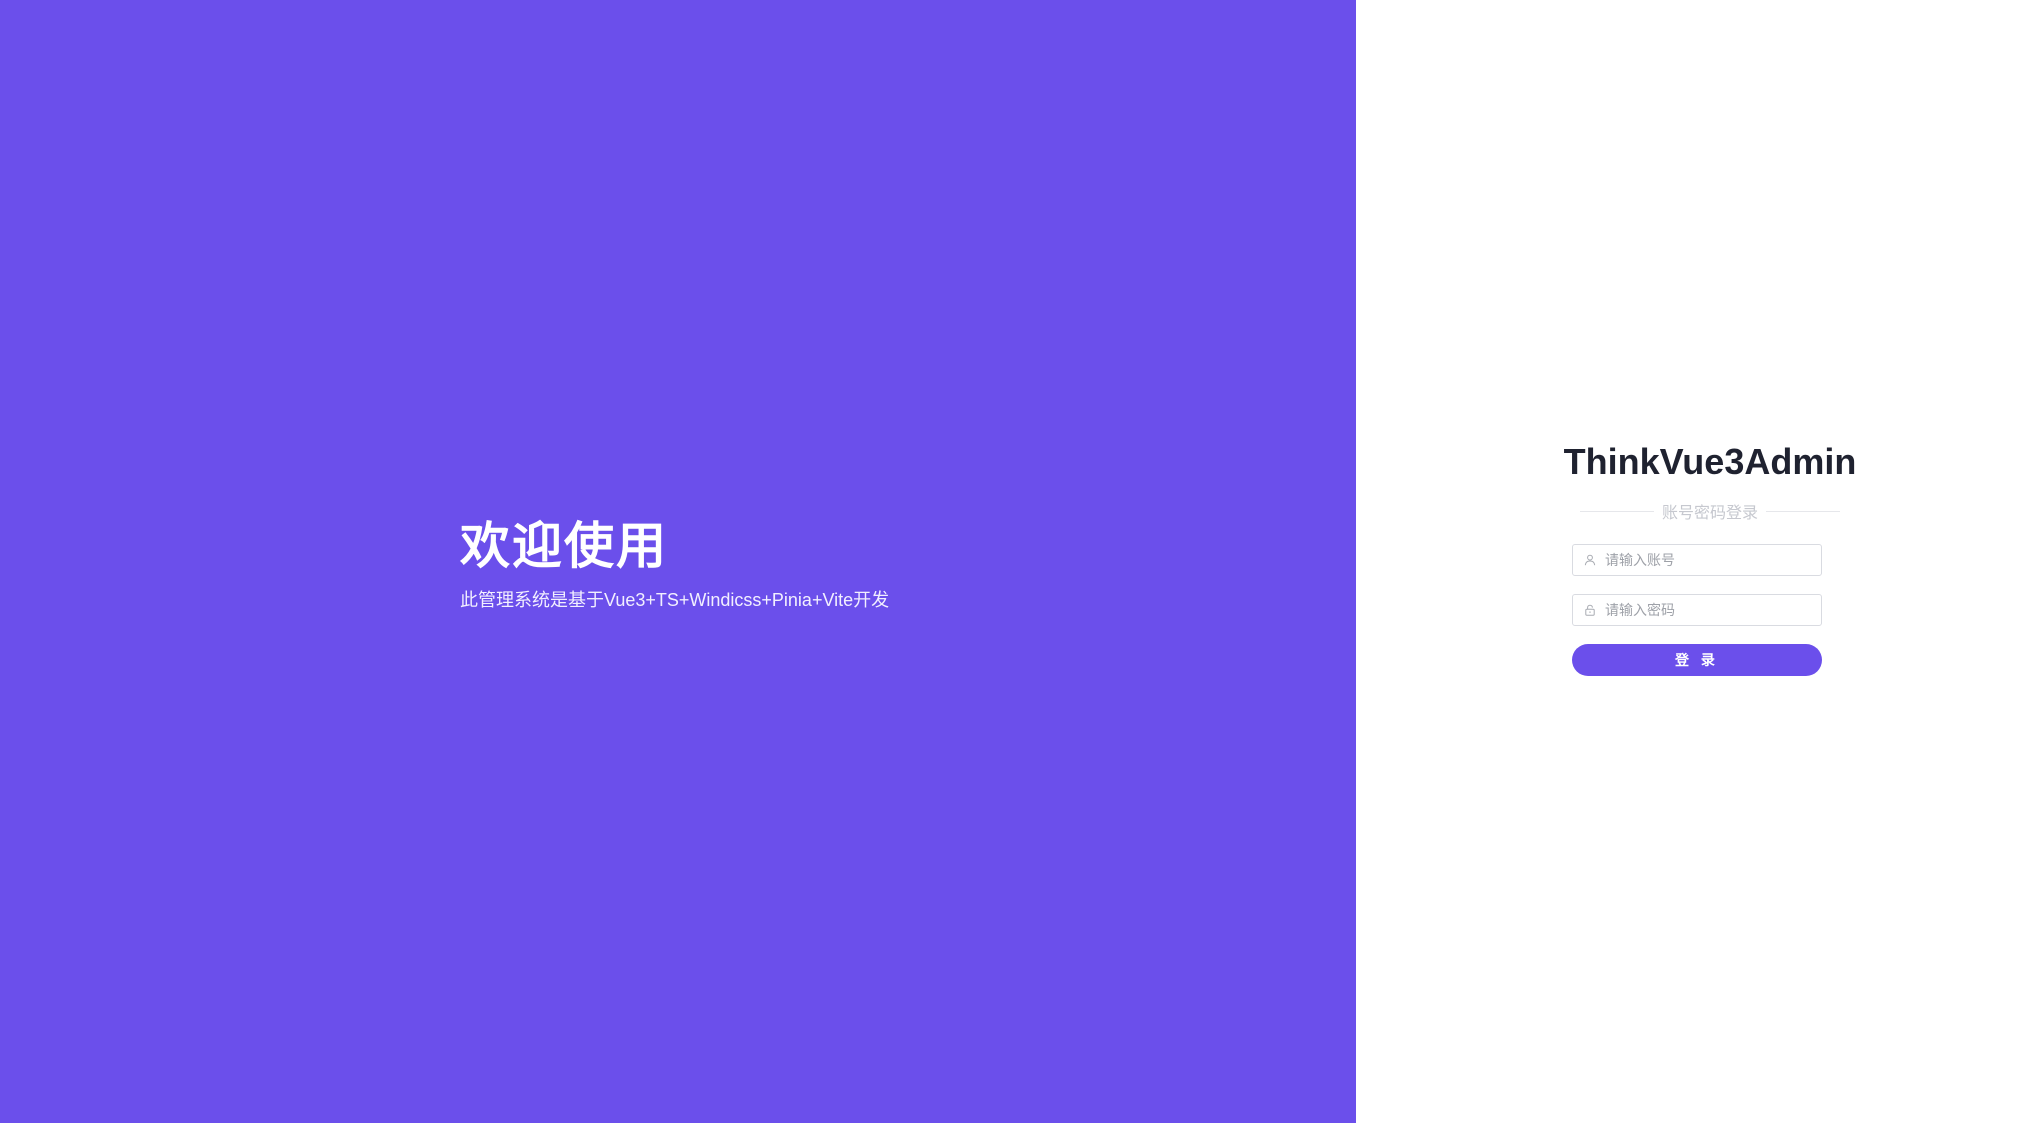 The image size is (2025, 1123). I want to click on welcome-title: 欢迎使用, so click(564, 546).